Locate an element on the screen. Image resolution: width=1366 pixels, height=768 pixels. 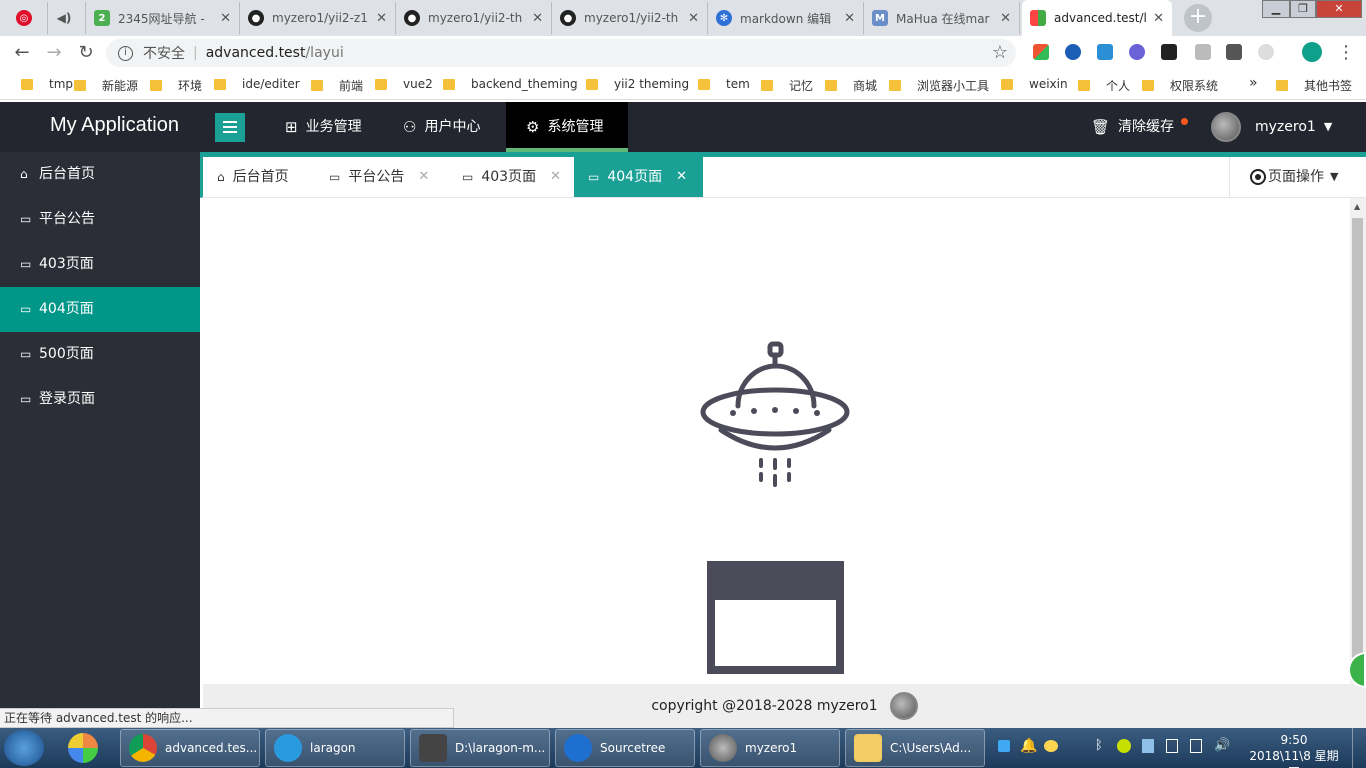
topnav-user-center: ⚇ 用户中心 is located at coordinates (441, 127).